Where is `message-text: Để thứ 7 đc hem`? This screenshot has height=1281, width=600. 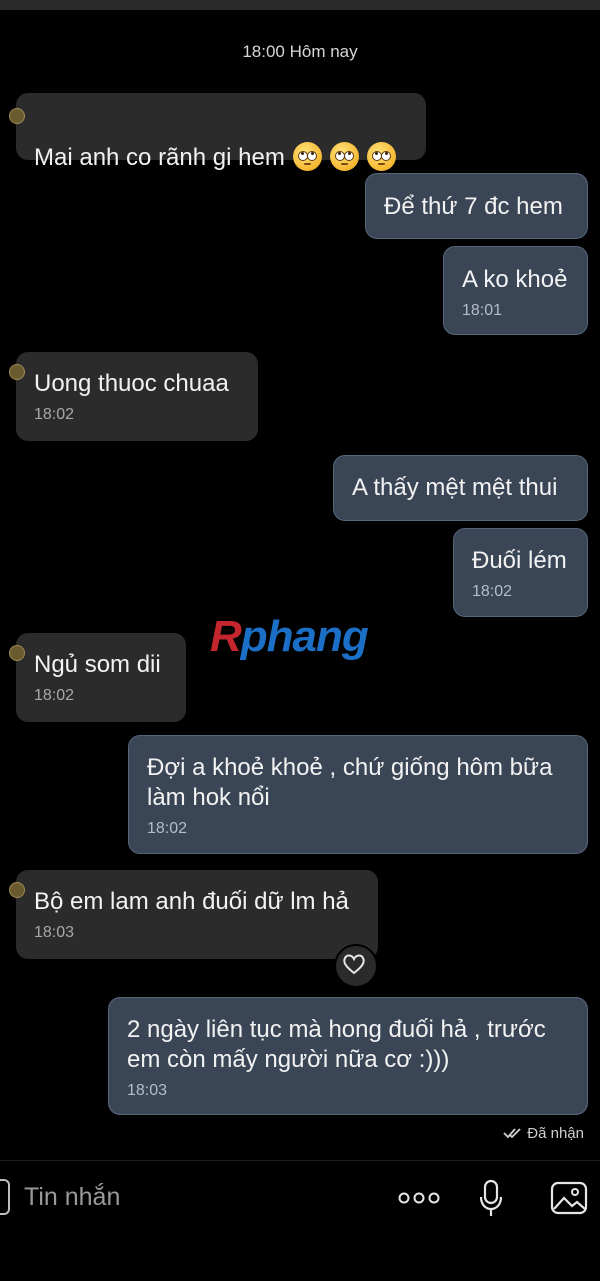 message-text: Để thứ 7 đc hem is located at coordinates (473, 206).